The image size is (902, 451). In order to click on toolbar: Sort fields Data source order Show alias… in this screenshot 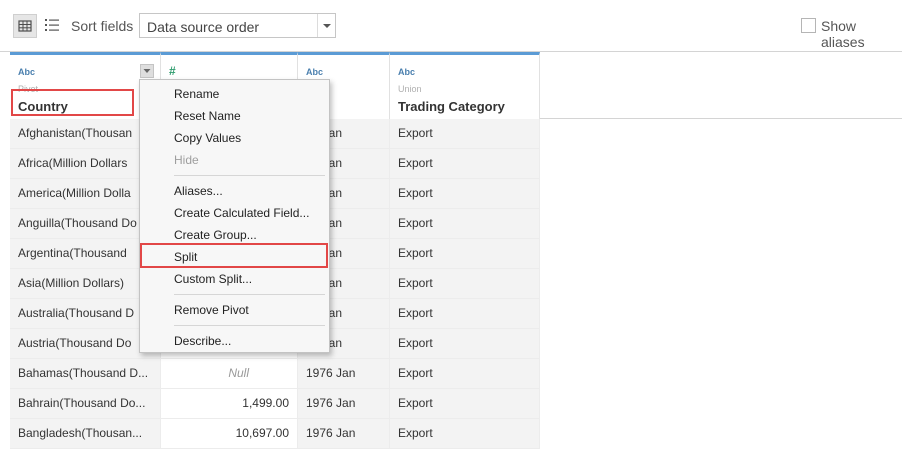, I will do `click(451, 26)`.